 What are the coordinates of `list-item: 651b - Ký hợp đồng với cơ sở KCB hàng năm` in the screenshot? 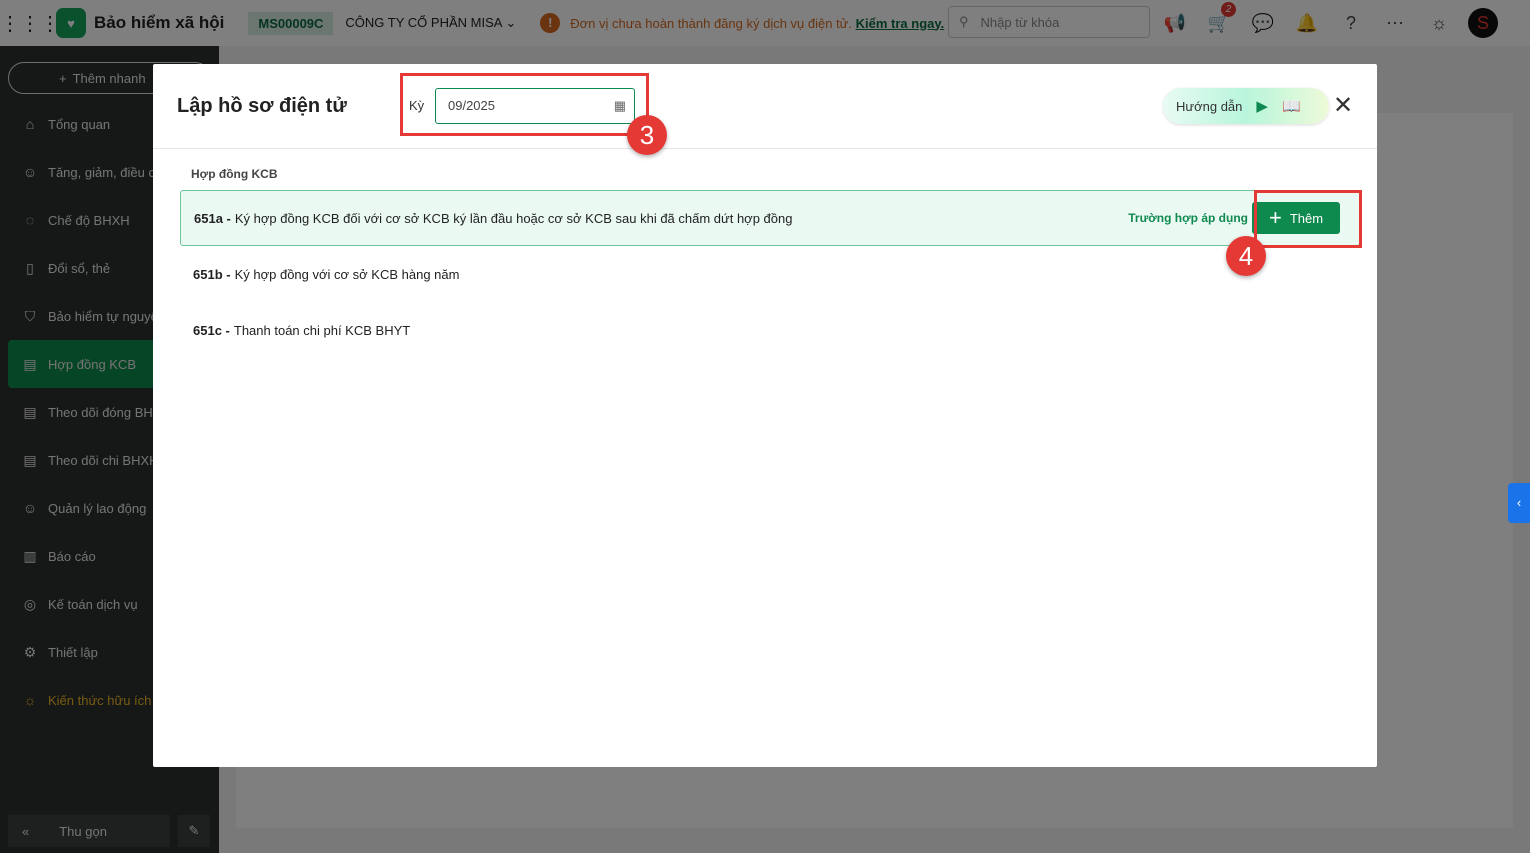 It's located at (770, 274).